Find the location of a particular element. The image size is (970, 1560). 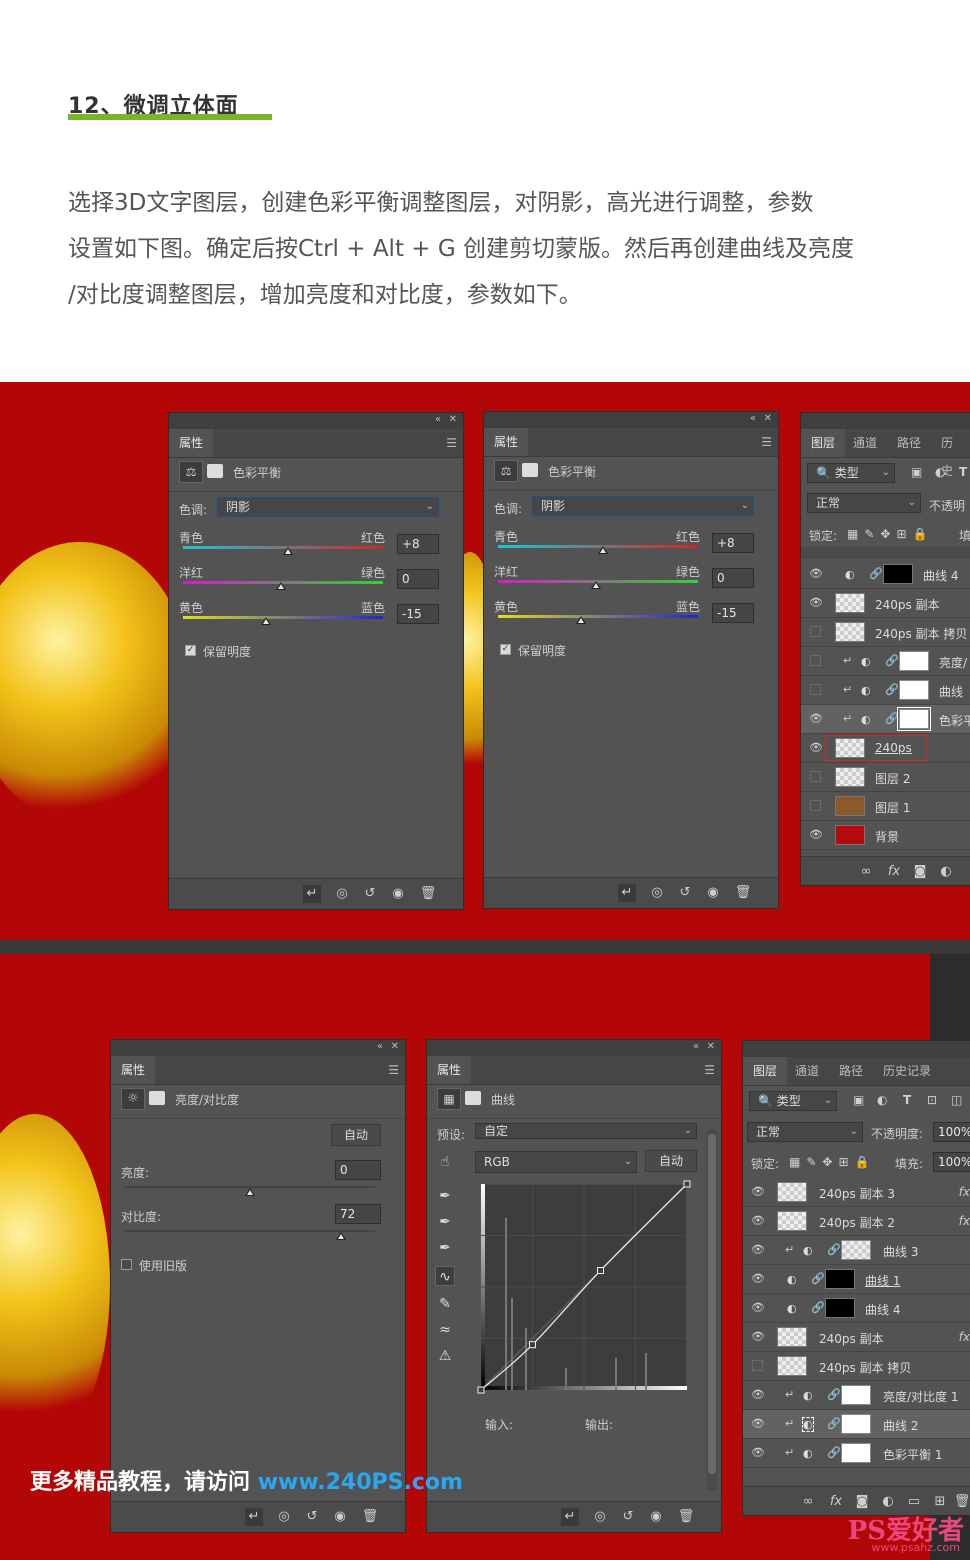

add-mask-icon: ◙ is located at coordinates (920, 872).